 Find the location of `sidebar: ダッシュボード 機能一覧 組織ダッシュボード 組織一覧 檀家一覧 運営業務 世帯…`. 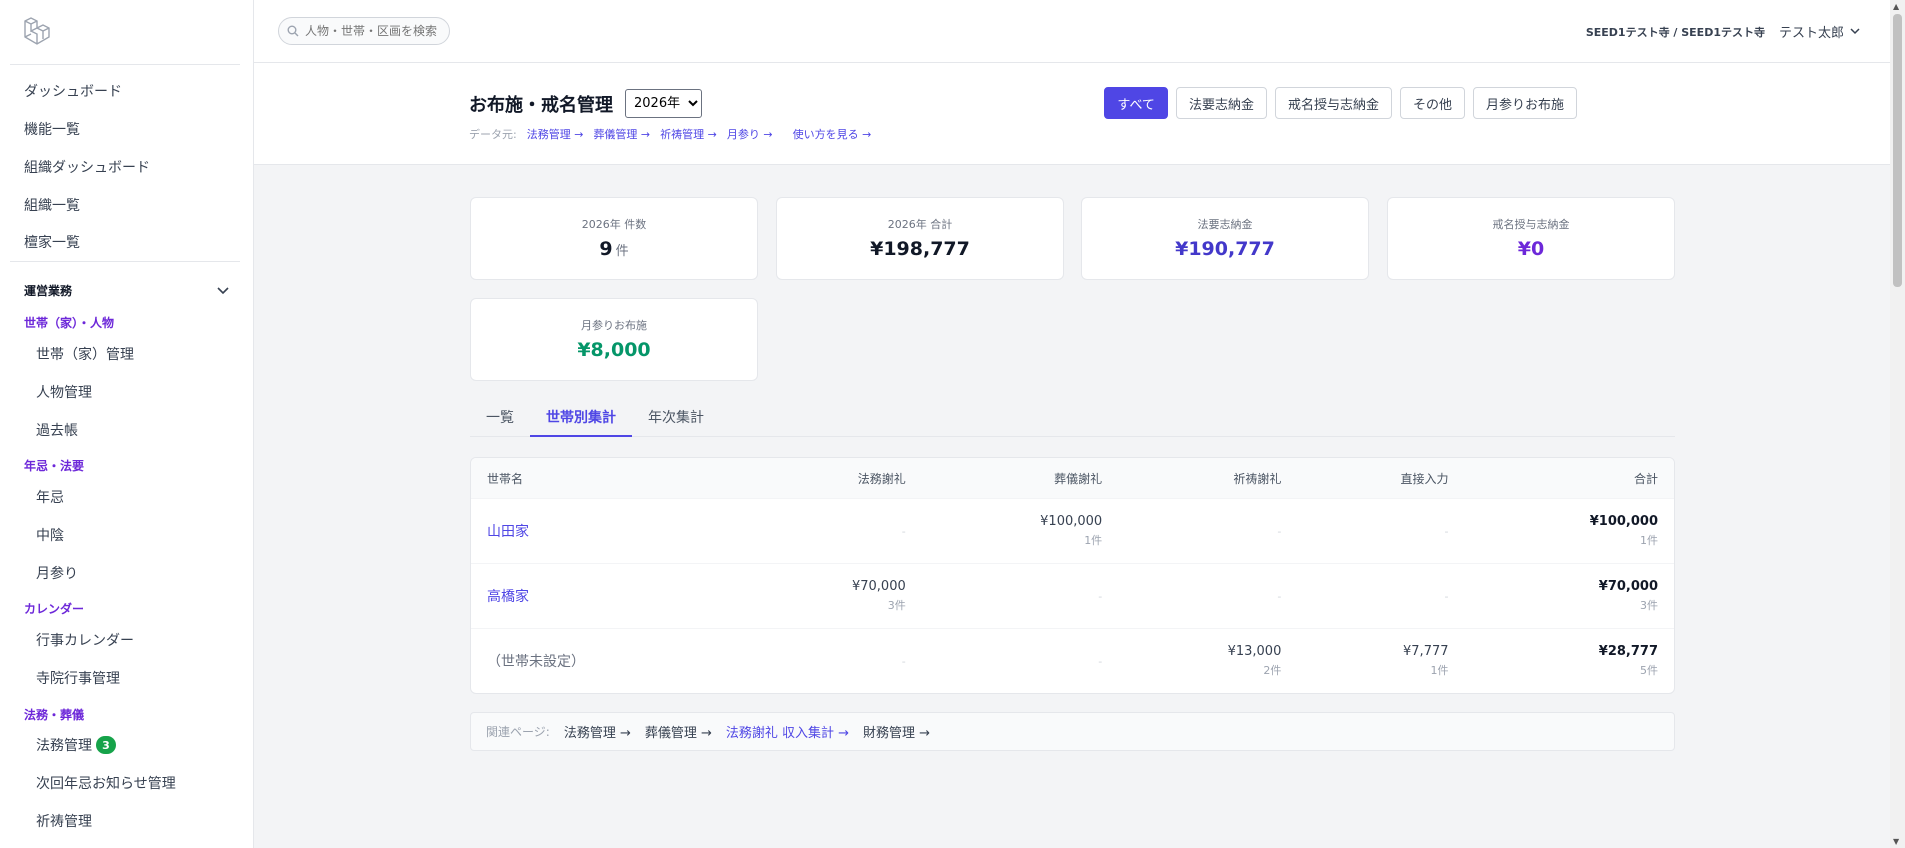

sidebar: ダッシュボード 機能一覧 組織ダッシュボード 組織一覧 檀家一覧 運営業務 世帯… is located at coordinates (127, 424).